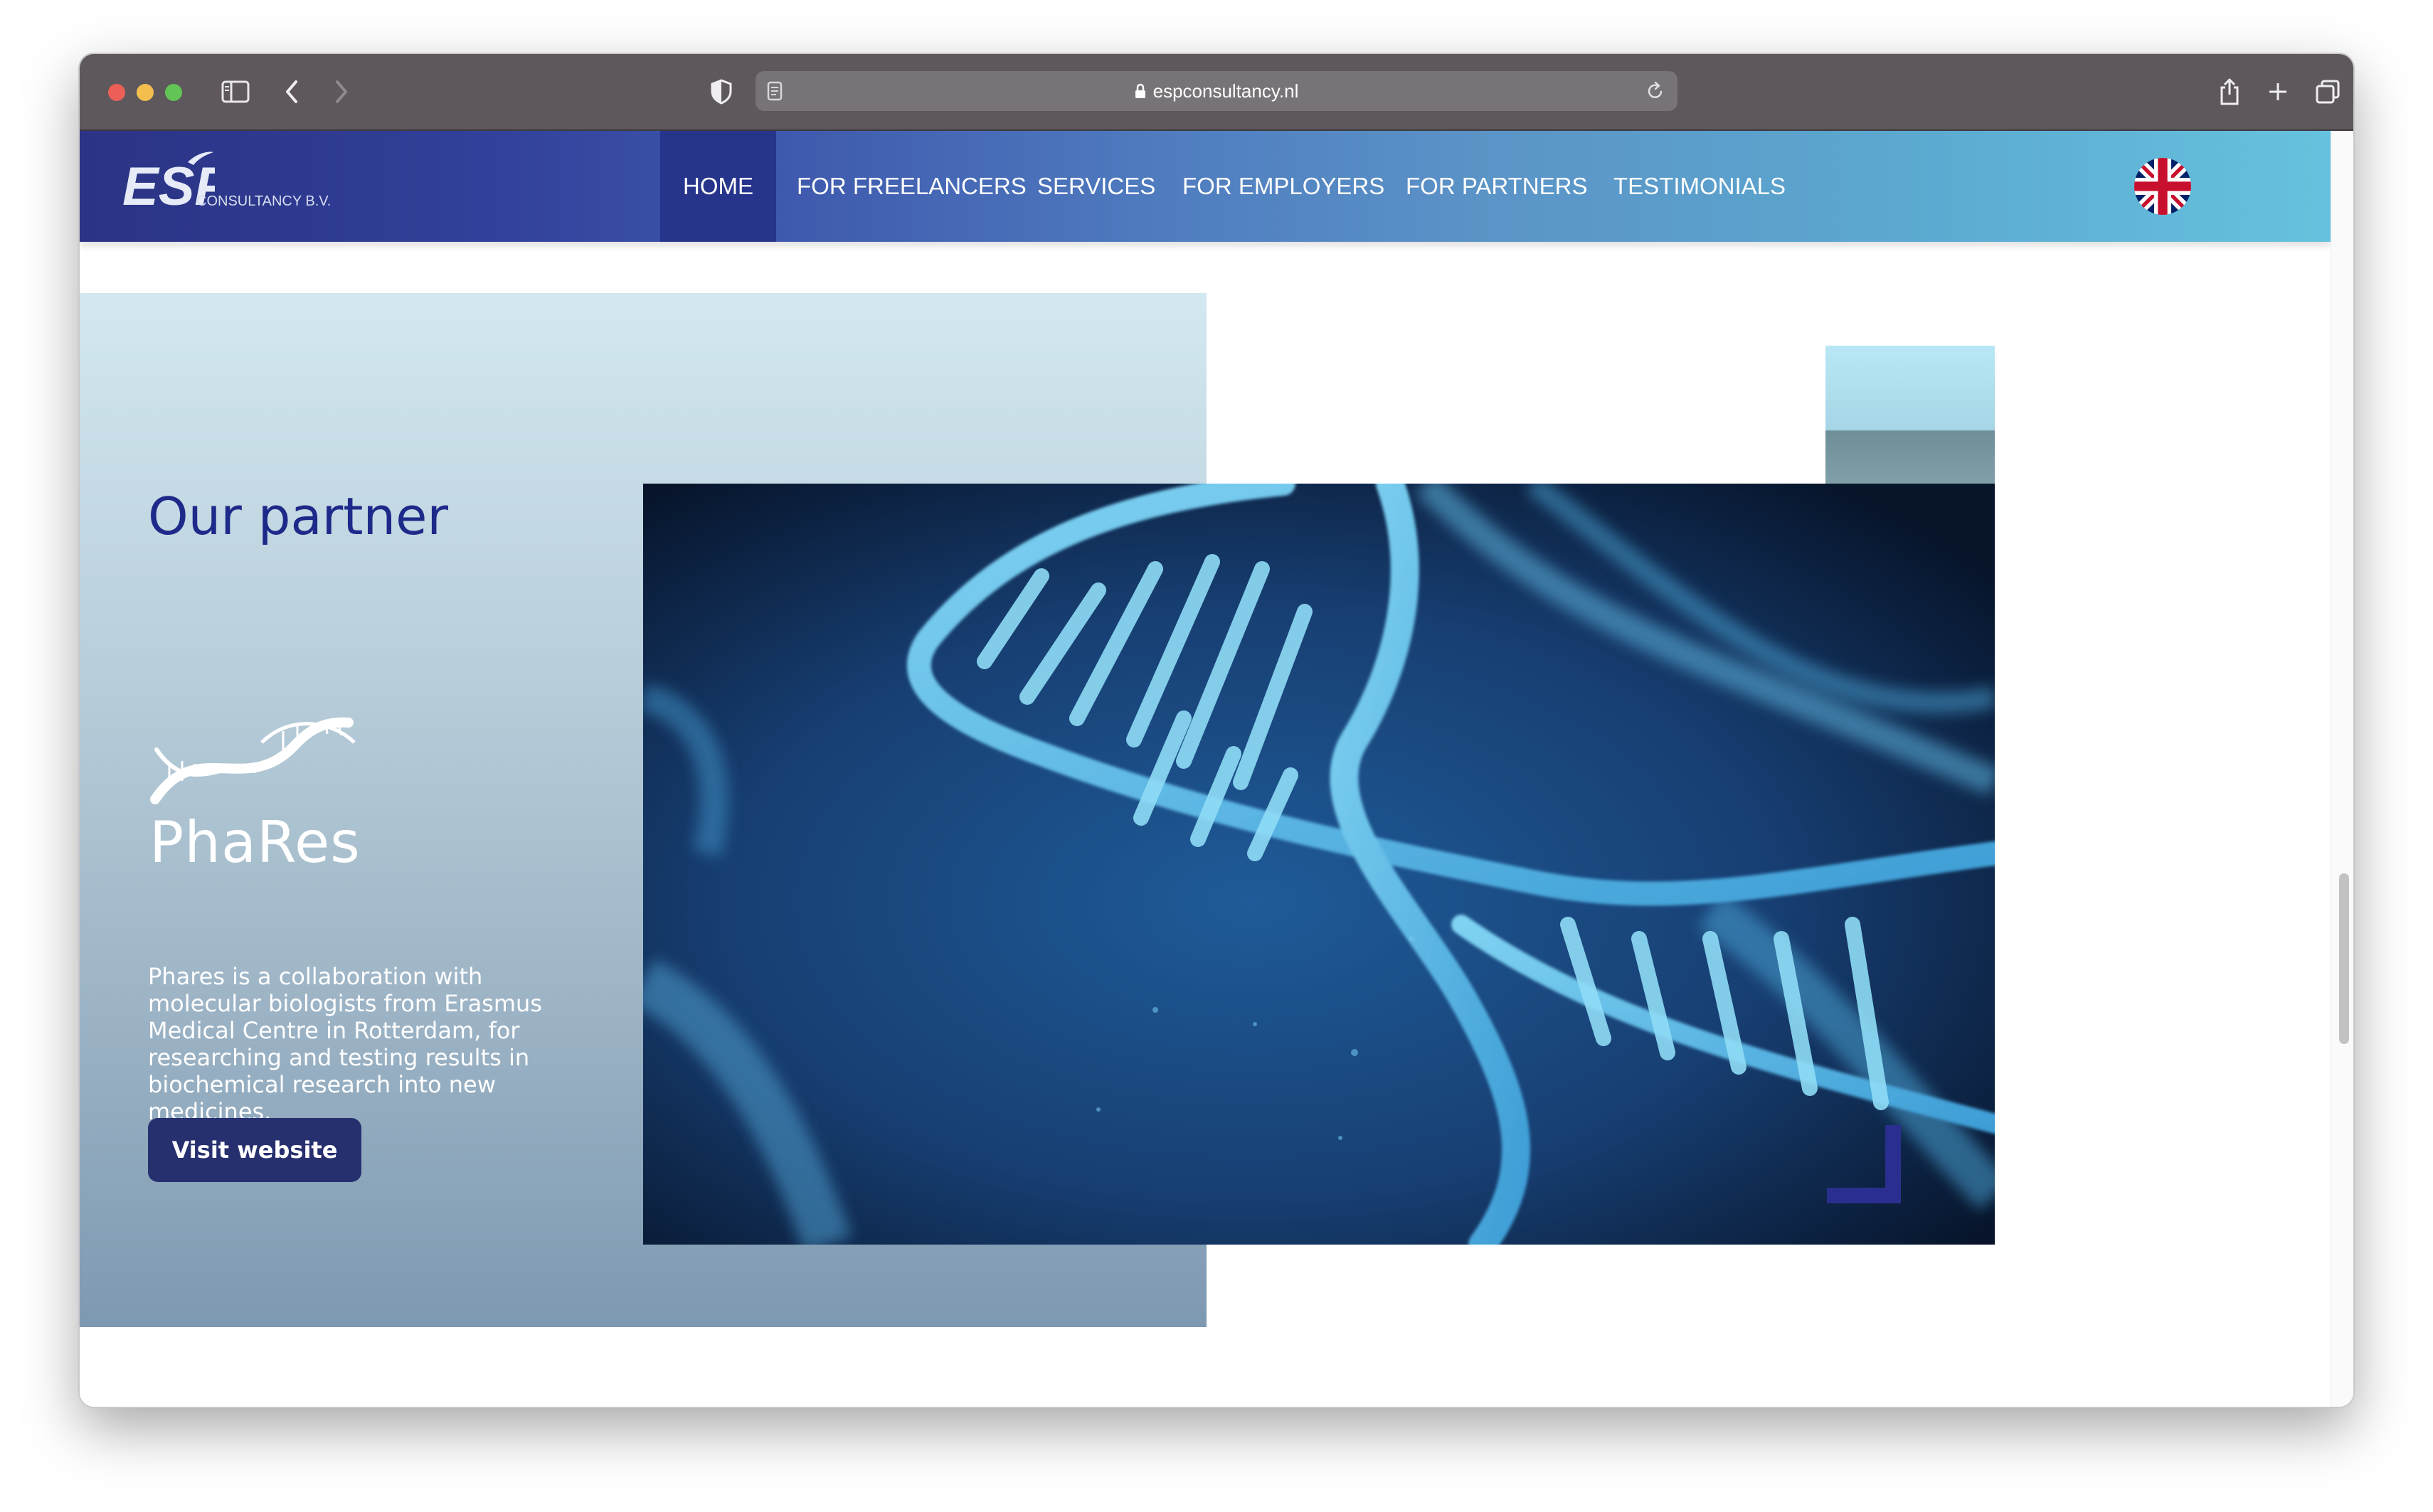 The image size is (2433, 1512). I want to click on back-icon, so click(291, 92).